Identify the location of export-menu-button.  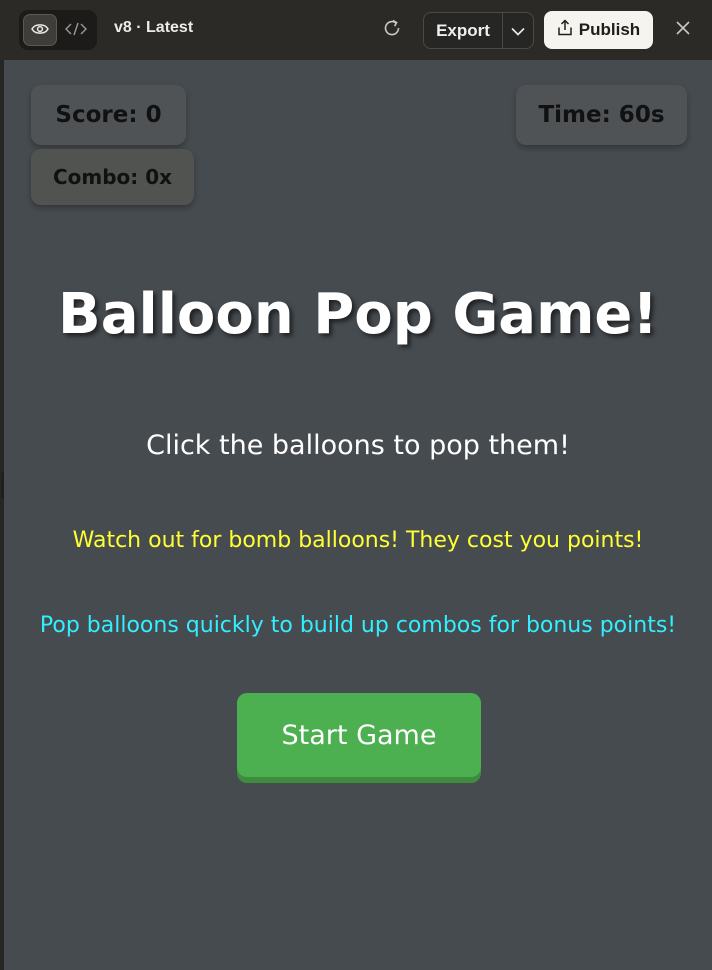
(518, 30).